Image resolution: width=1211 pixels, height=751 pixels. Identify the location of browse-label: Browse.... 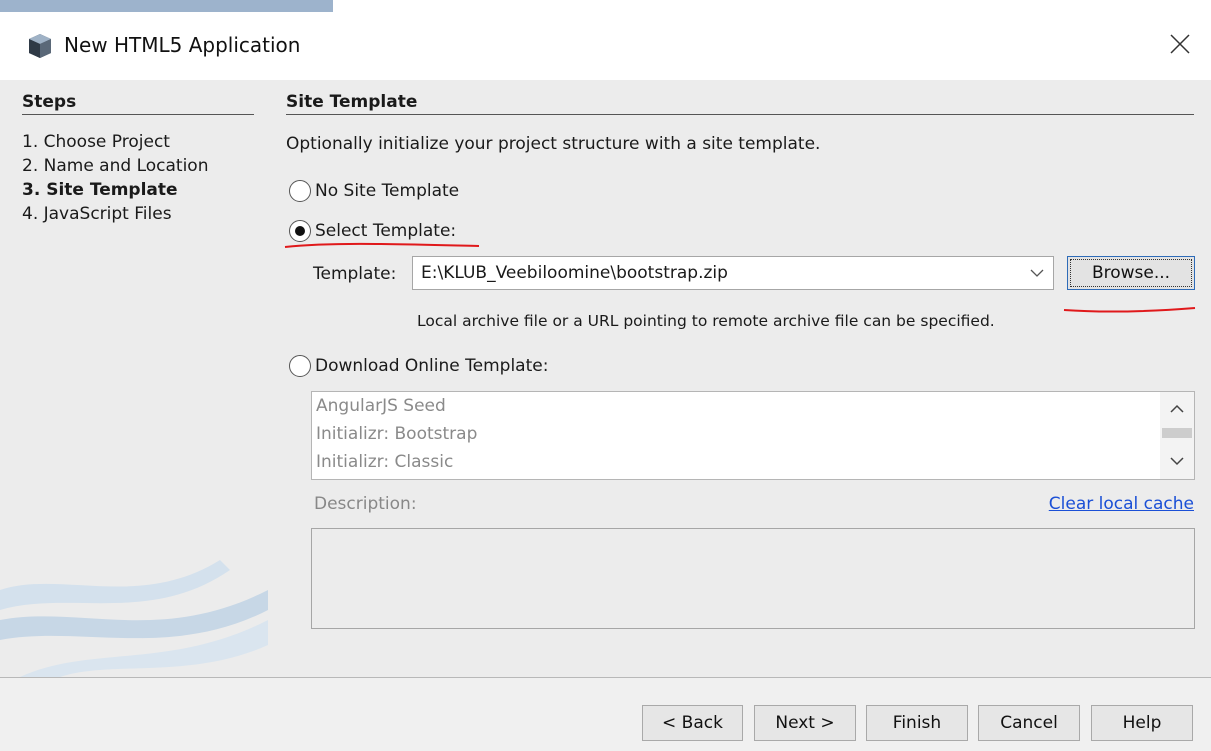
(1131, 273).